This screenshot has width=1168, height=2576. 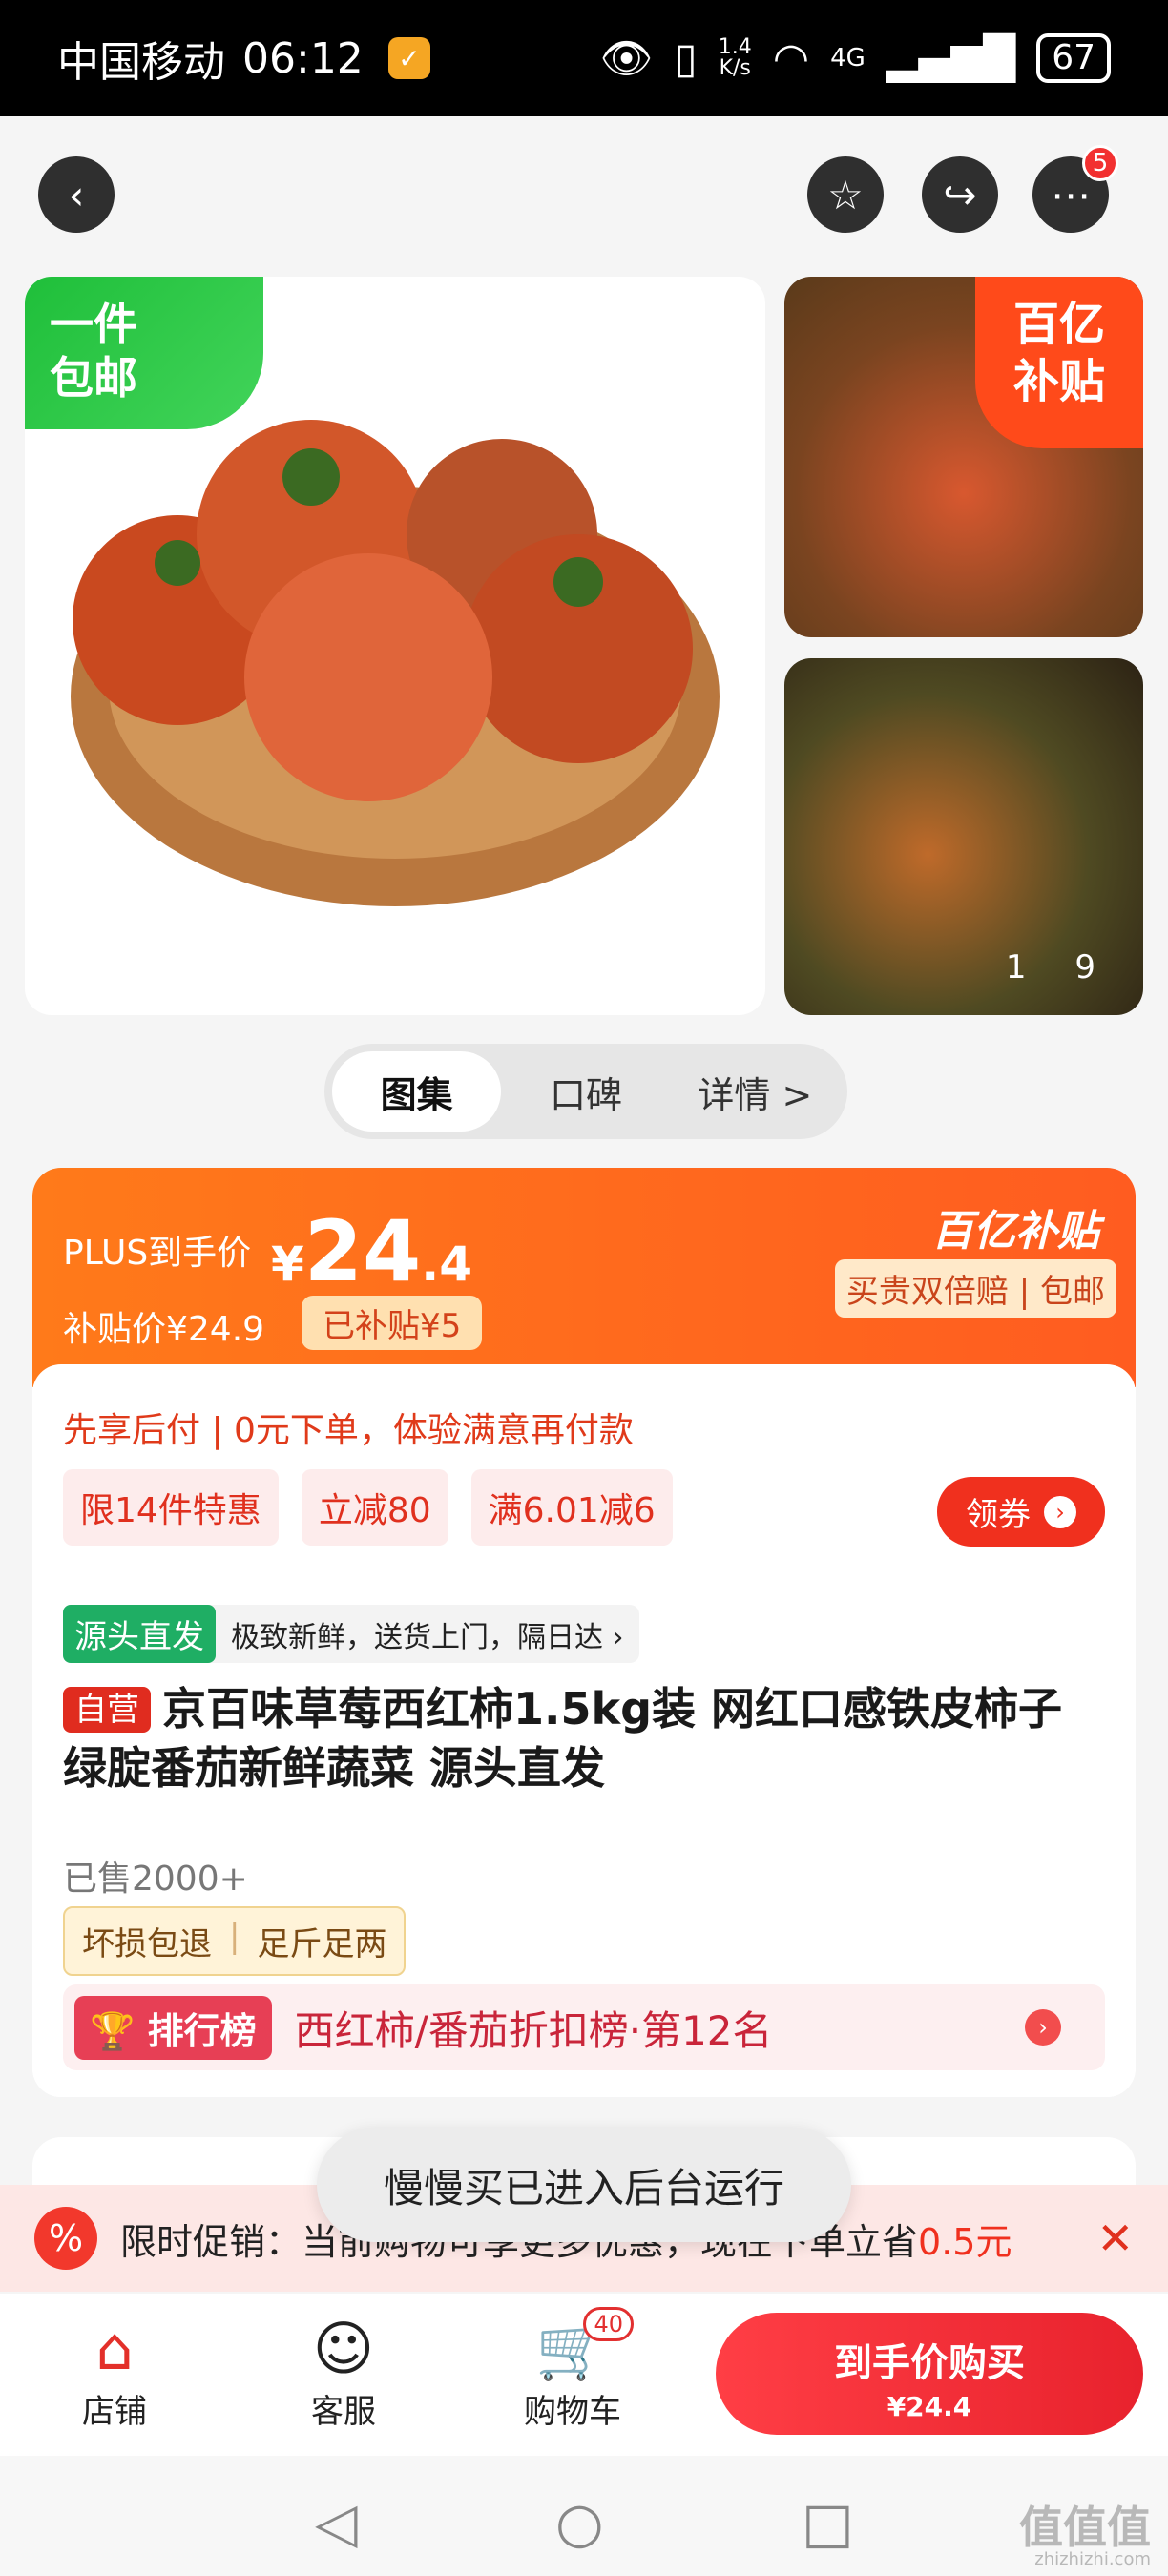 I want to click on ranking-row: 🏆 排行榜 西红柿/番茄折扣榜·第12名 ›, so click(x=584, y=2027).